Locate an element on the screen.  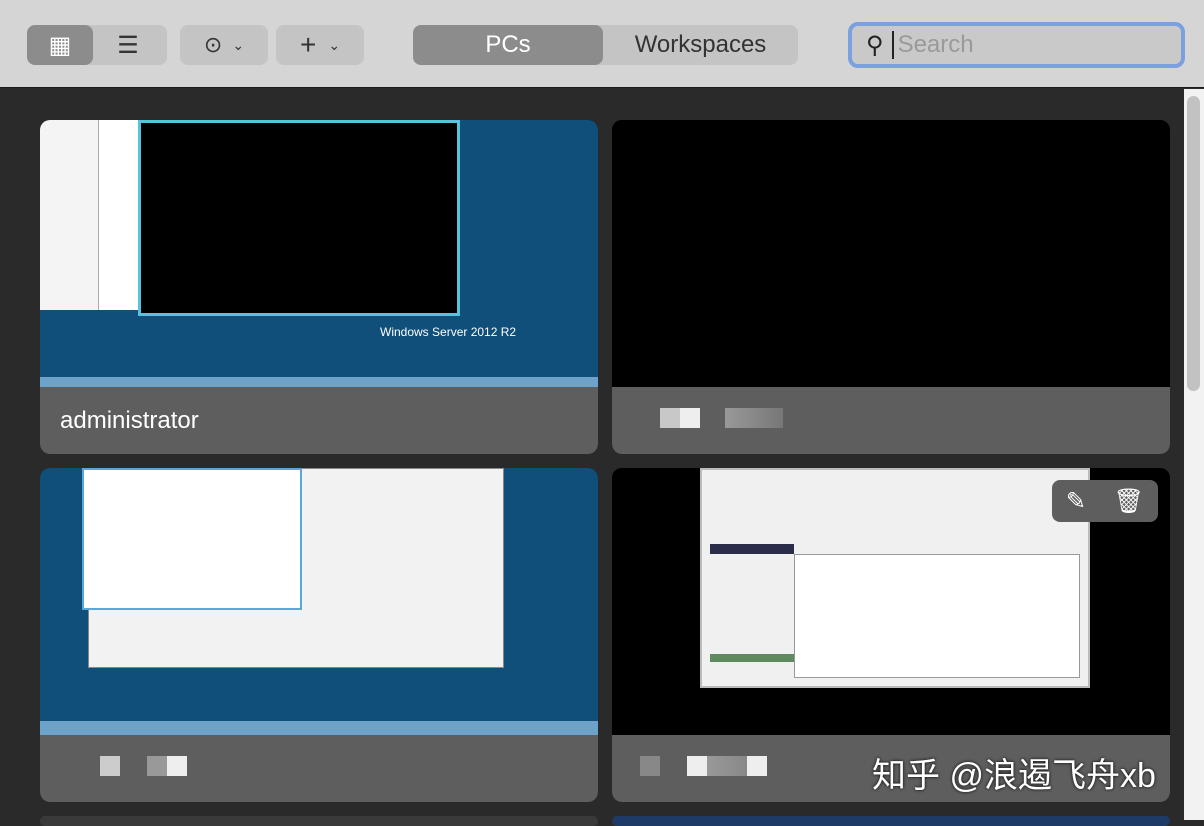
grid-icon: ▦ is located at coordinates (60, 45).